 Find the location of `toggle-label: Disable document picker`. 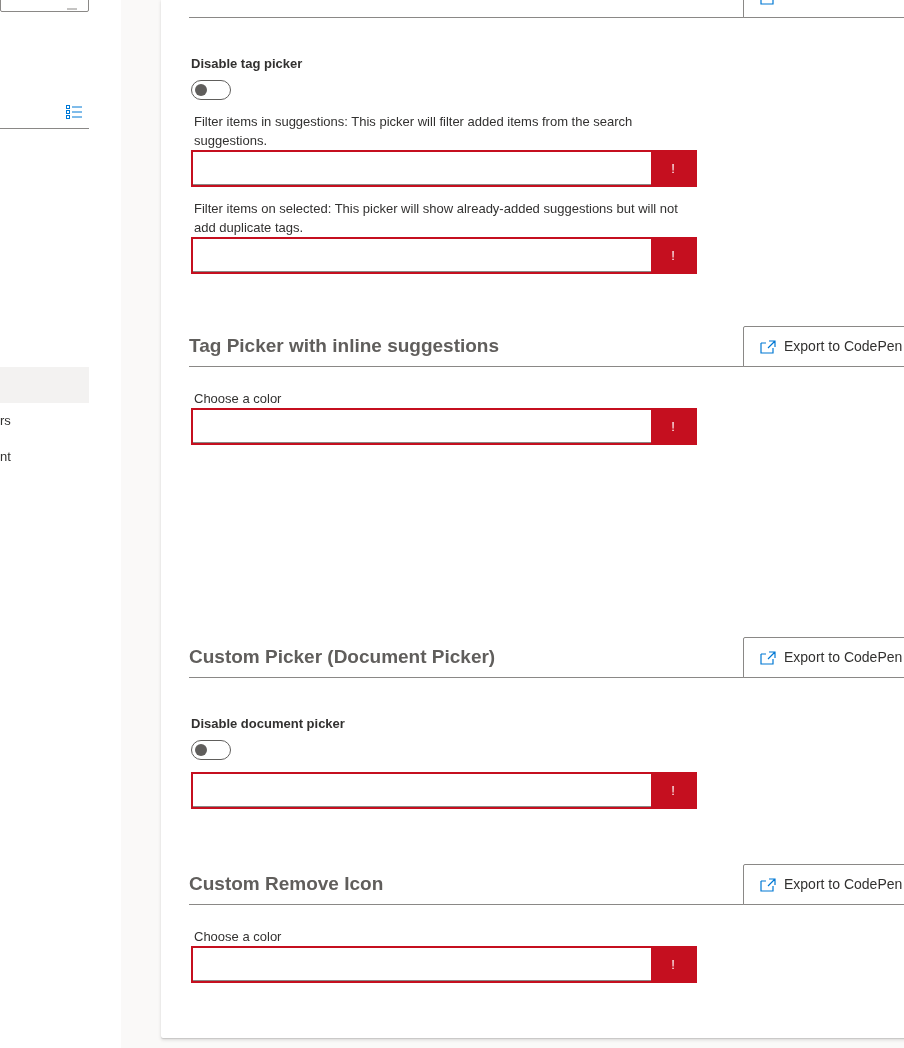

toggle-label: Disable document picker is located at coordinates (268, 724).